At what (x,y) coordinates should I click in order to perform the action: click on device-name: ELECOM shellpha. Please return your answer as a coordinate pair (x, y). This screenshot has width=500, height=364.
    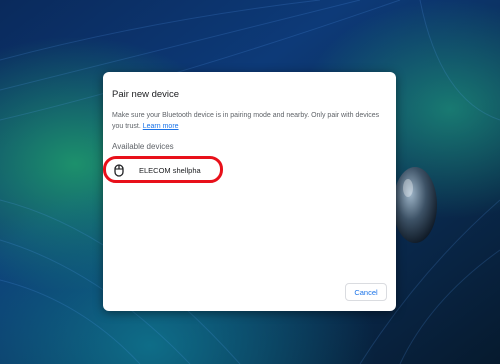
    Looking at the image, I should click on (170, 170).